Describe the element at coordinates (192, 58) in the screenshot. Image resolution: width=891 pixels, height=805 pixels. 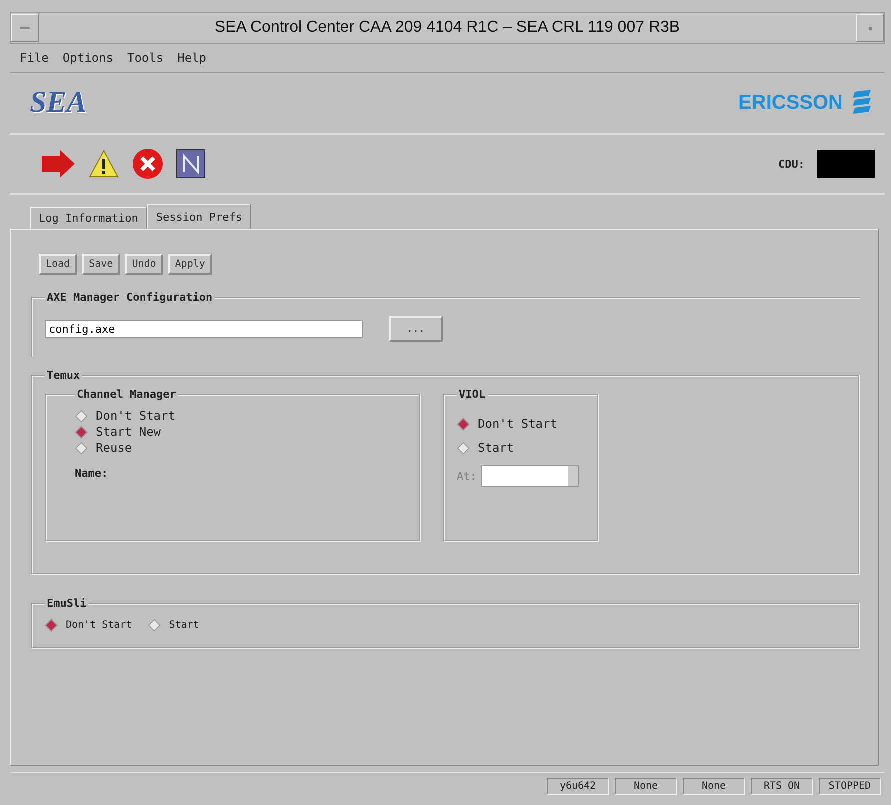
I see `menu-item: Help` at that location.